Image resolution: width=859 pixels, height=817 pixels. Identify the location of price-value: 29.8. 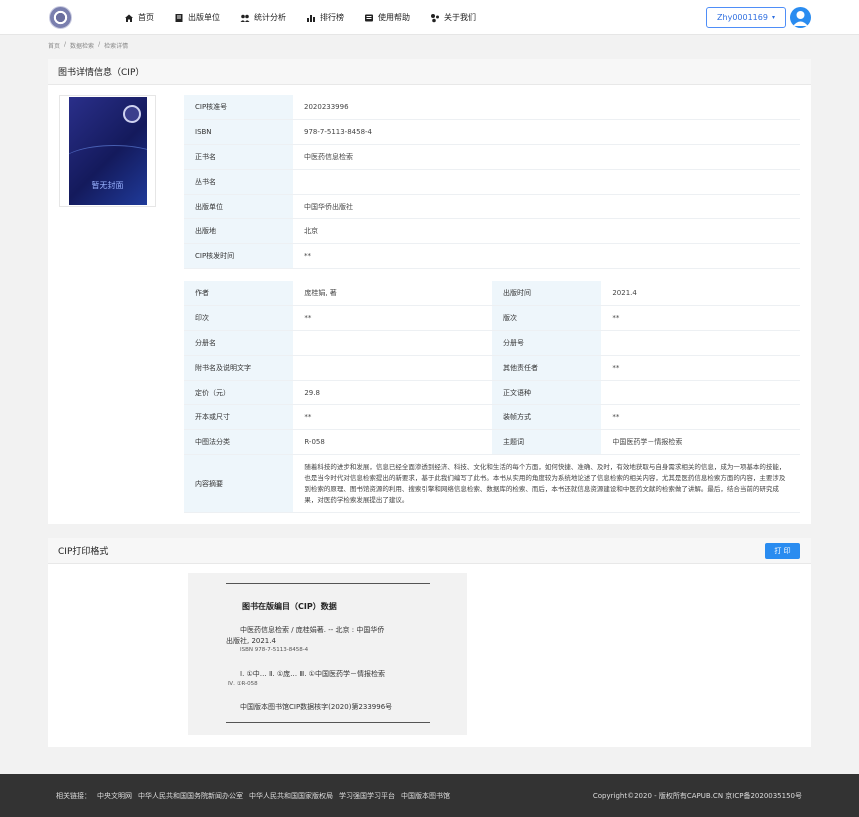
(392, 393).